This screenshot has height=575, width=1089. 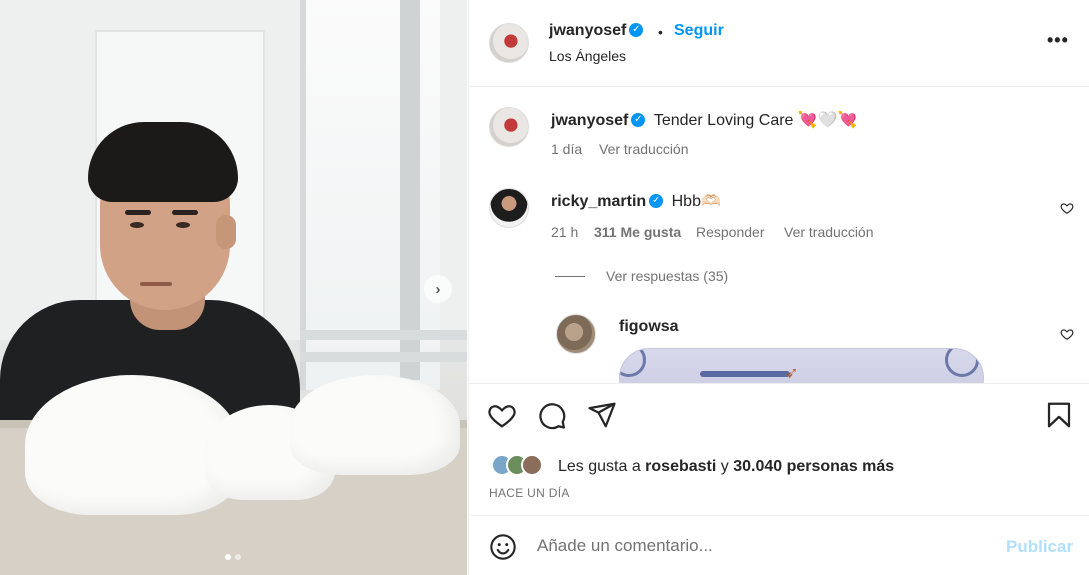 I want to click on caption-time: 1 día, so click(x=566, y=149).